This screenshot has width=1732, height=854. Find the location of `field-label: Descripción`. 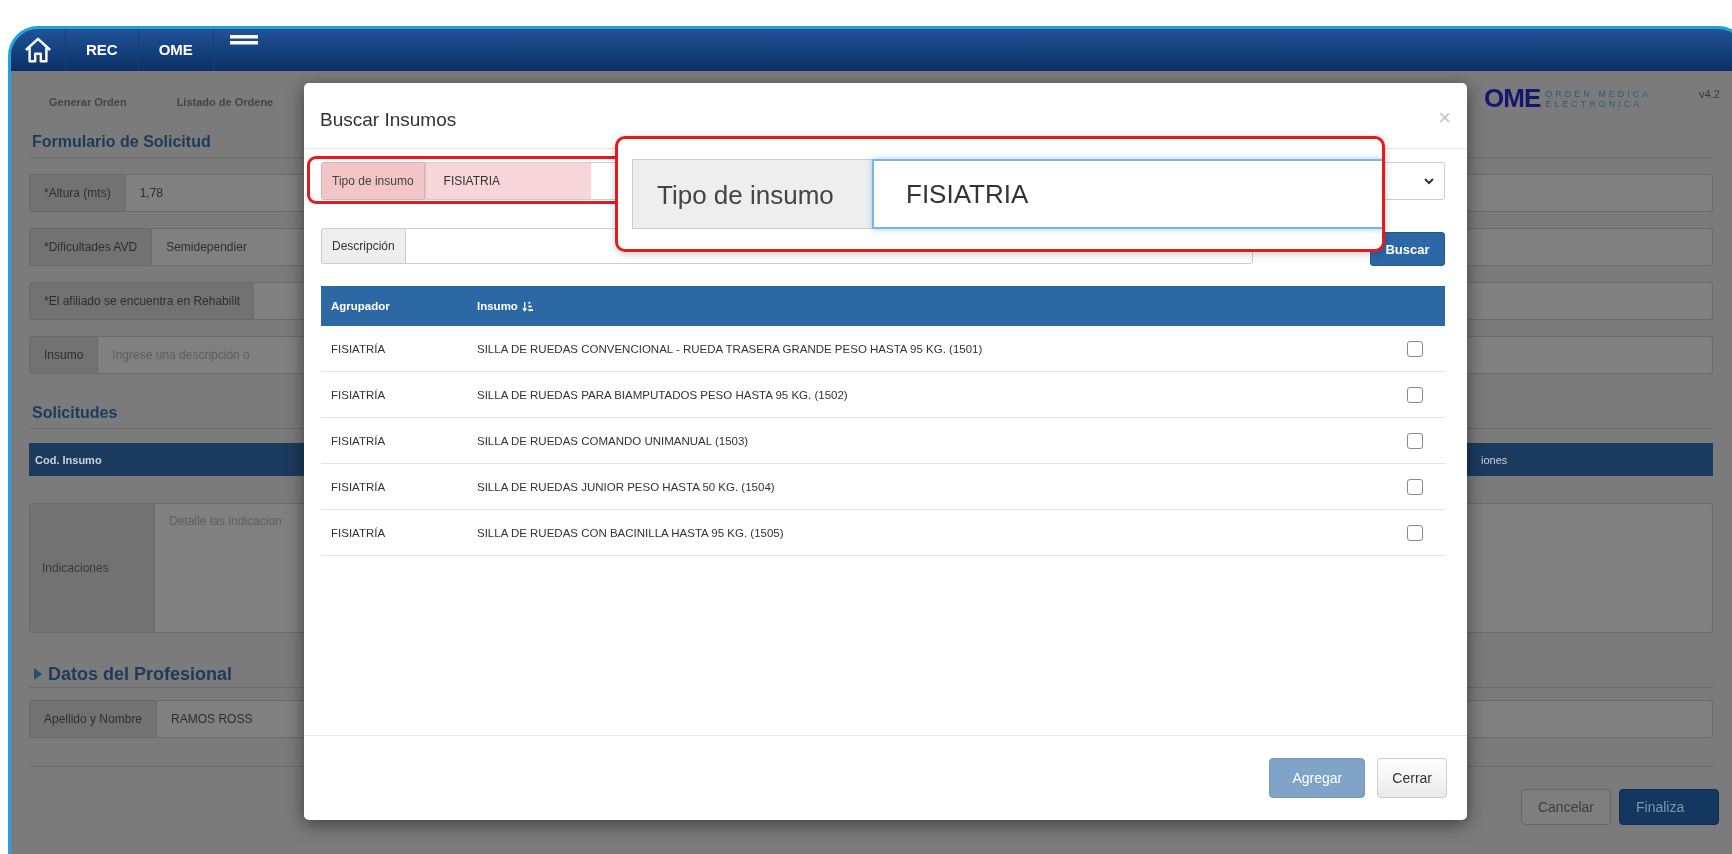

field-label: Descripción is located at coordinates (363, 246).